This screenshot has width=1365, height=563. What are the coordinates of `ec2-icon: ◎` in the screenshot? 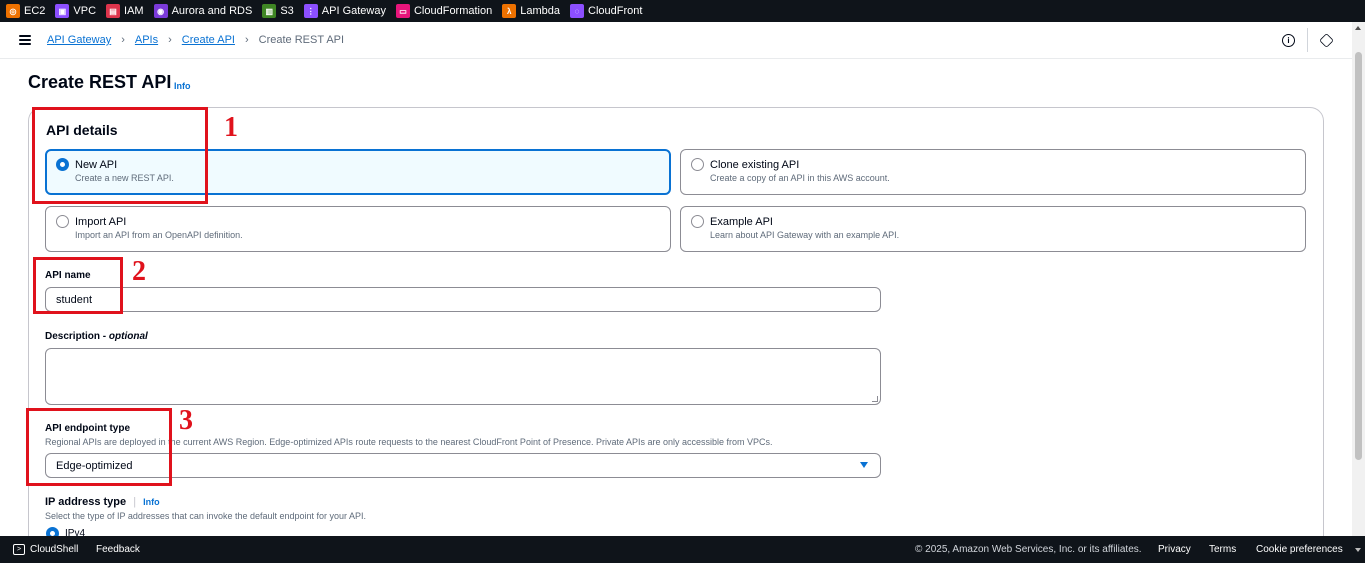 It's located at (13, 11).